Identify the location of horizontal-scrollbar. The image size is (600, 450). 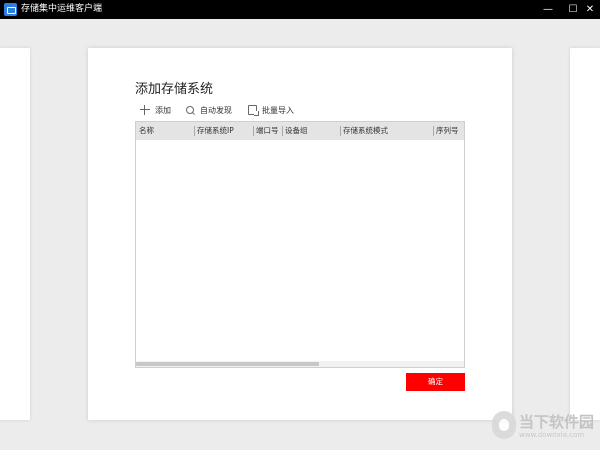
(300, 364).